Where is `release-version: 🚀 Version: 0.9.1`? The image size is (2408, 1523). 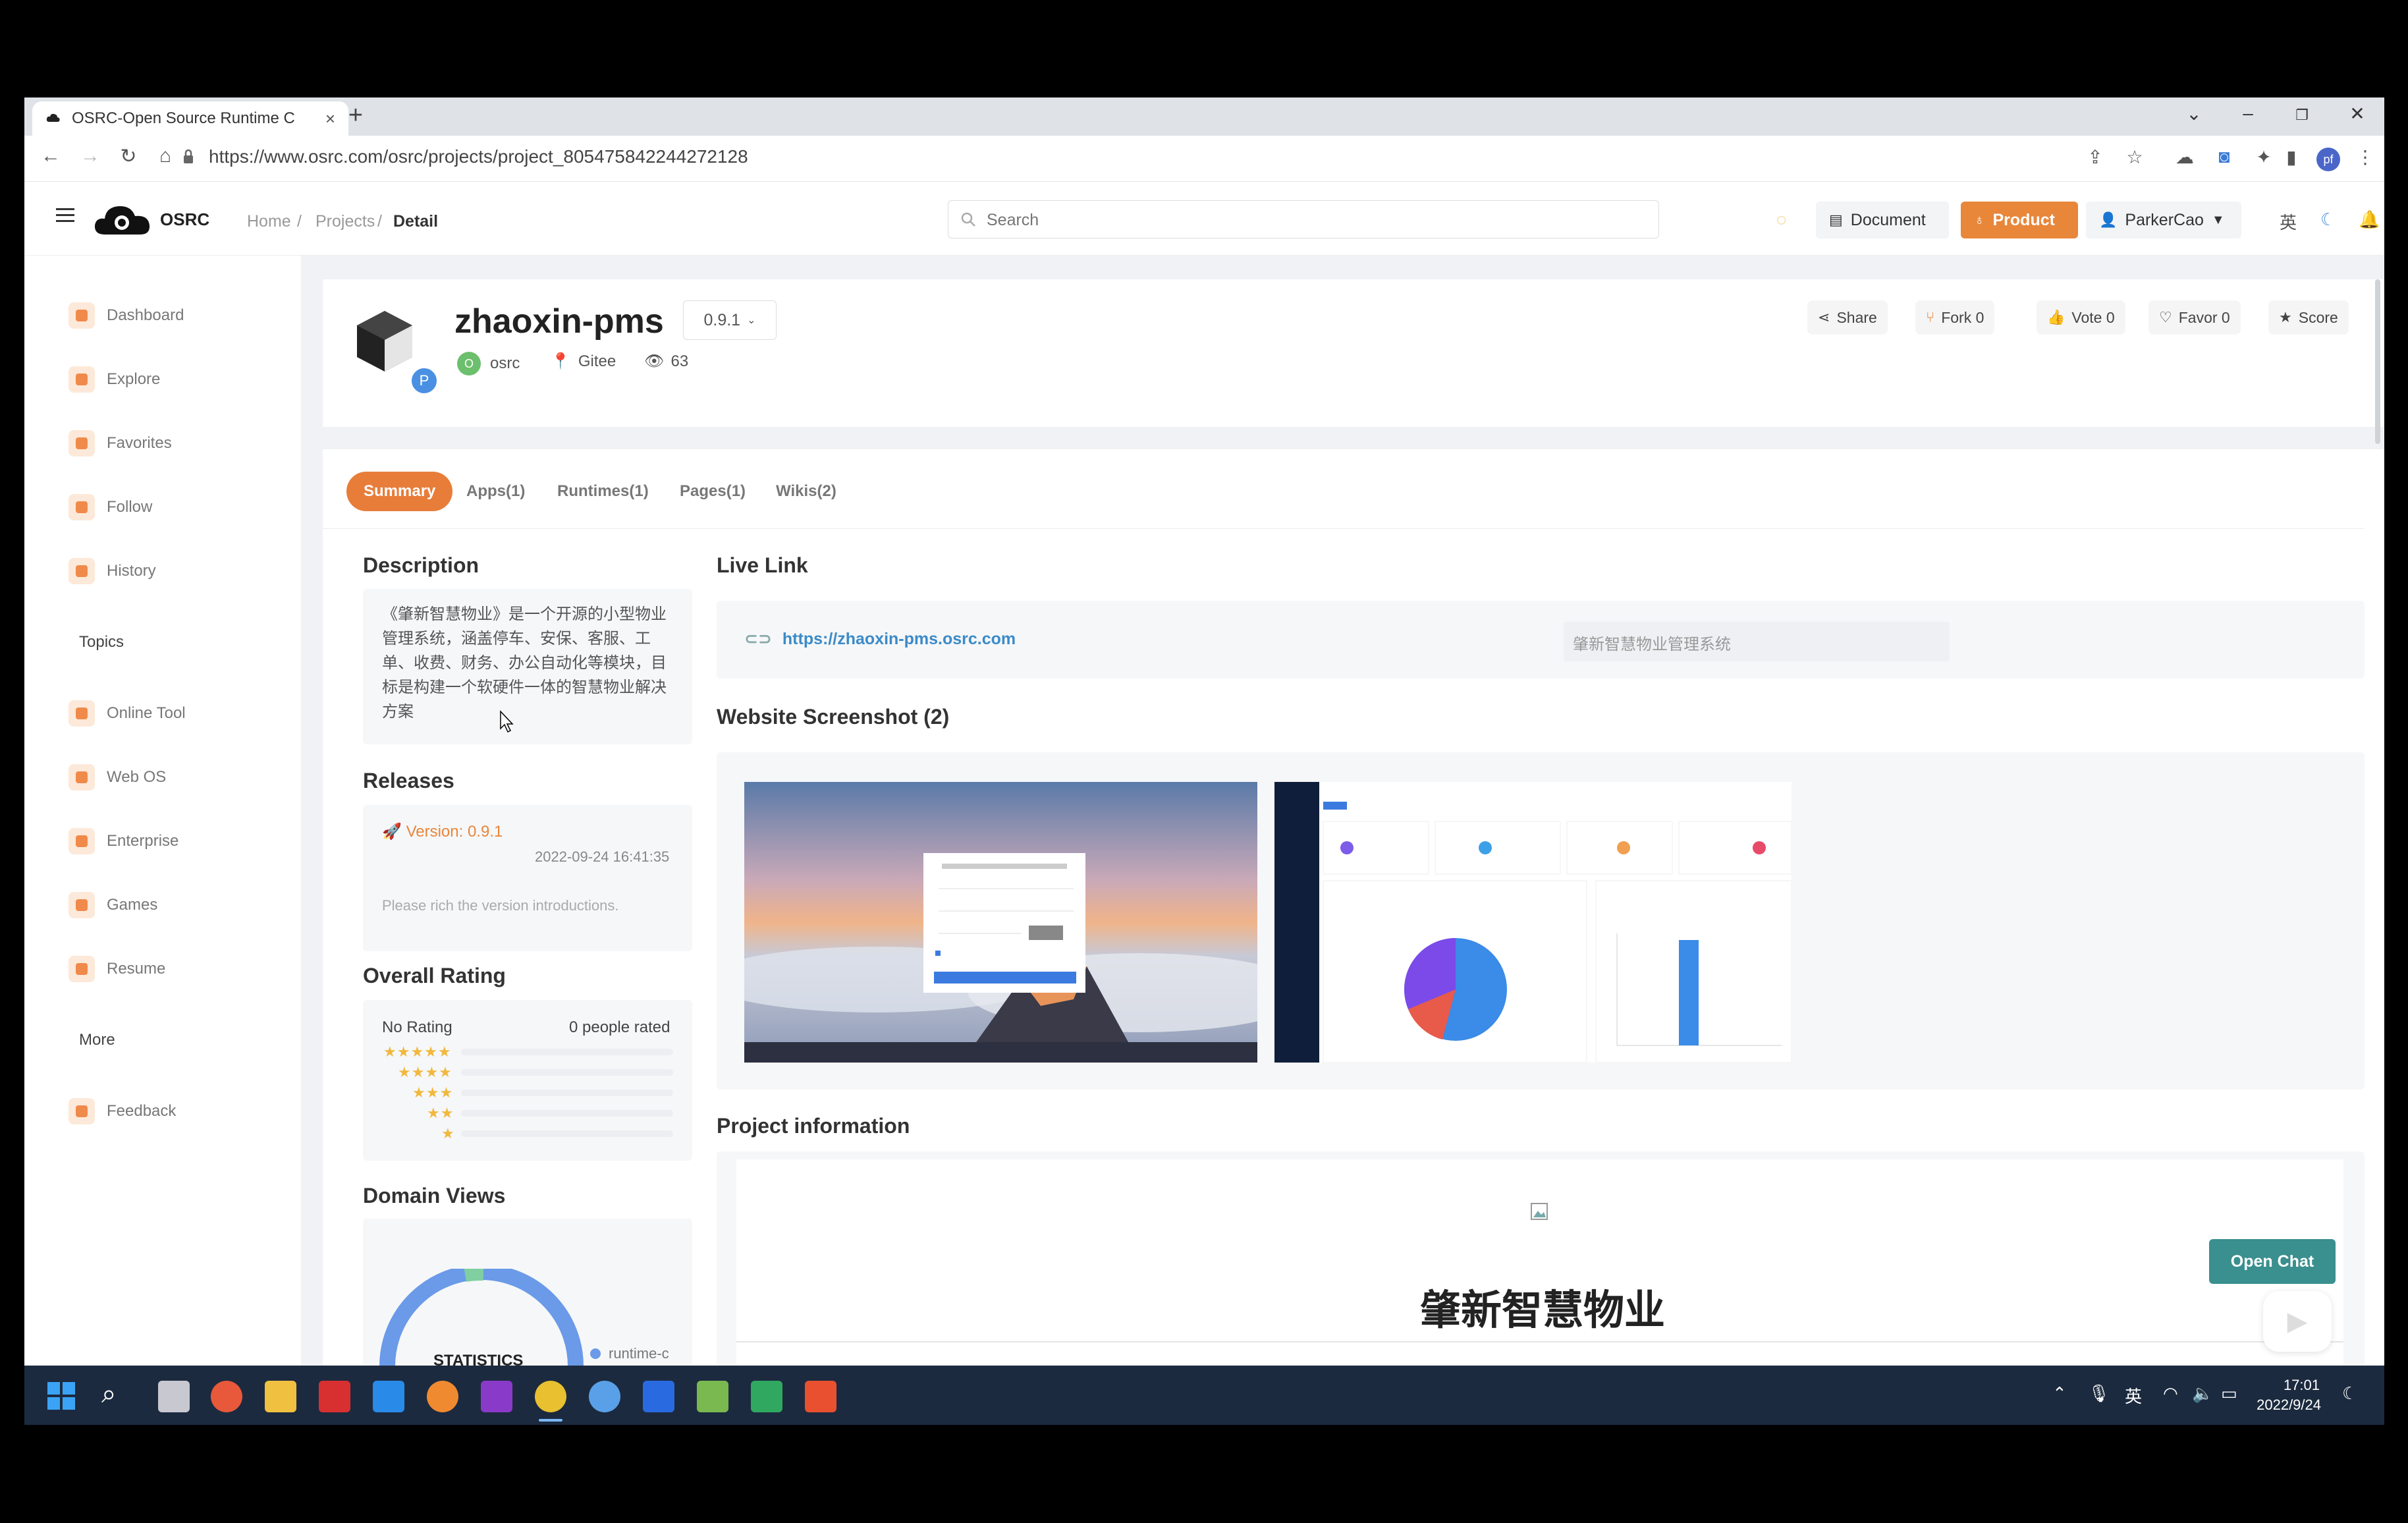
release-version: 🚀 Version: 0.9.1 is located at coordinates (443, 831).